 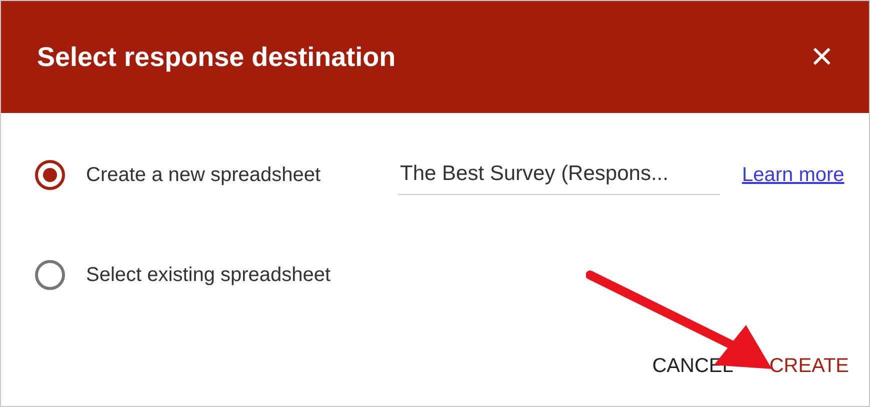 What do you see at coordinates (809, 366) in the screenshot?
I see `create-button: CREATE` at bounding box center [809, 366].